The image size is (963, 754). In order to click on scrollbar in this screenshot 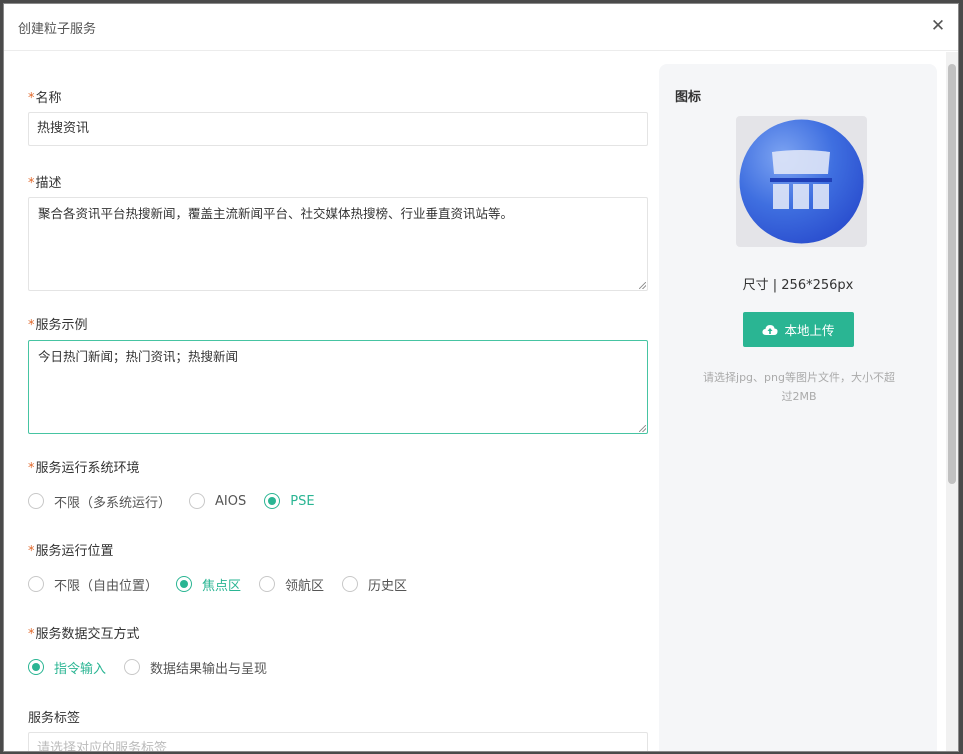, I will do `click(952, 401)`.